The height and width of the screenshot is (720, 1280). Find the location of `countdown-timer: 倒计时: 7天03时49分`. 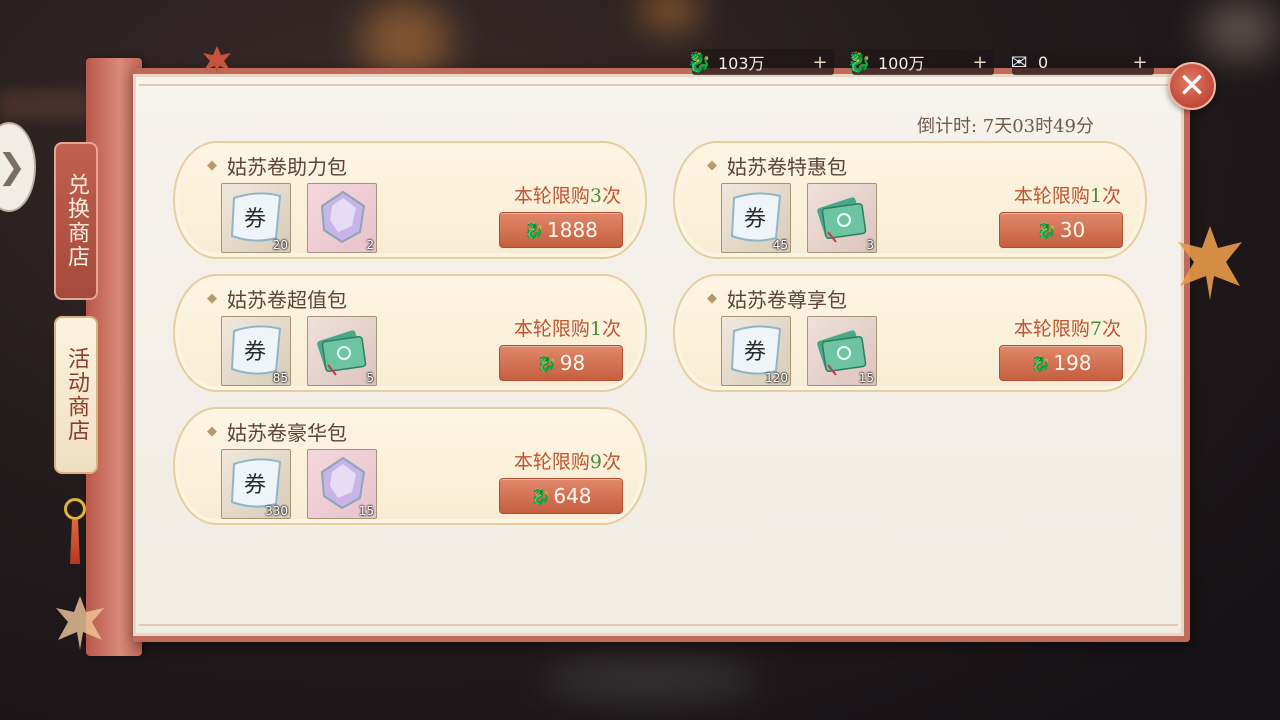

countdown-timer: 倒计时: 7天03时49分 is located at coordinates (1005, 126).